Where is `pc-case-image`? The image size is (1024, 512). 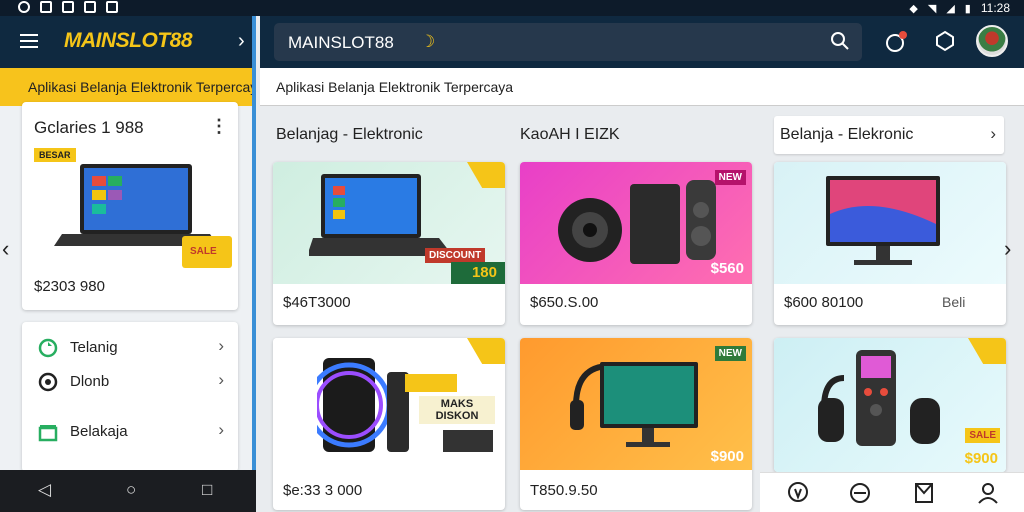
pc-case-image is located at coordinates (363, 405).